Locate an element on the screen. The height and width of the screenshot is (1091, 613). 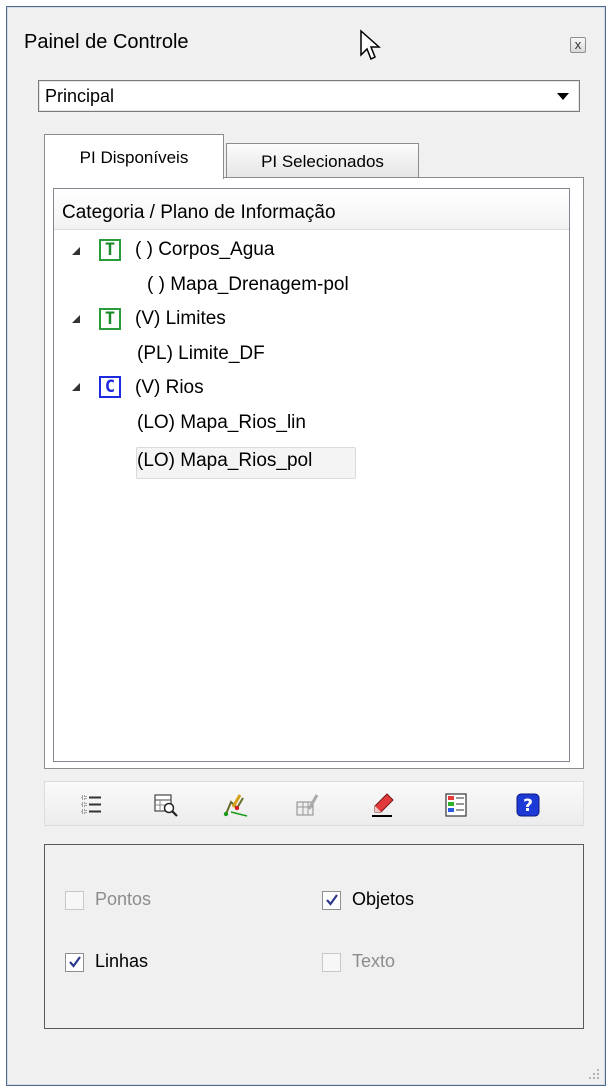
display-options-group: Pontos Objetos Linhas Texto is located at coordinates (314, 936).